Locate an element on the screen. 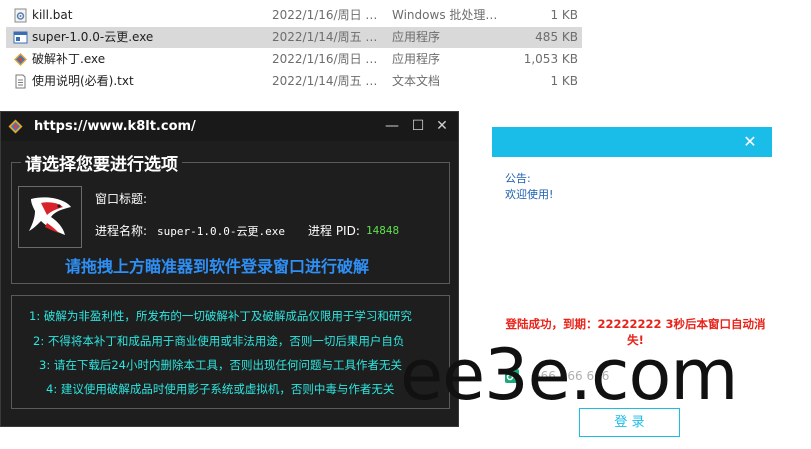  group-title: 请选择您要进行选项 is located at coordinates (101, 162).